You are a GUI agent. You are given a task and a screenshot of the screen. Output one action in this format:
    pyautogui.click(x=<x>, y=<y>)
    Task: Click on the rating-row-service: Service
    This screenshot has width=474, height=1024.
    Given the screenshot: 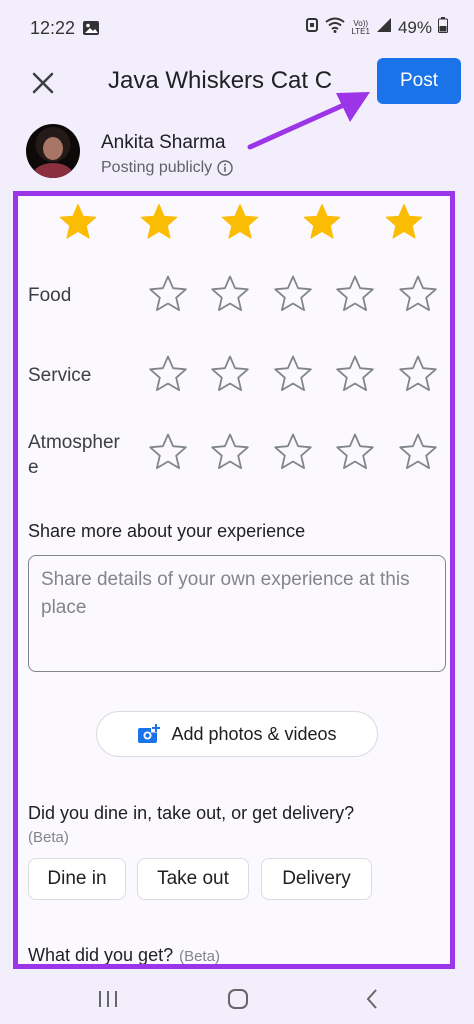 What is the action you would take?
    pyautogui.click(x=234, y=382)
    